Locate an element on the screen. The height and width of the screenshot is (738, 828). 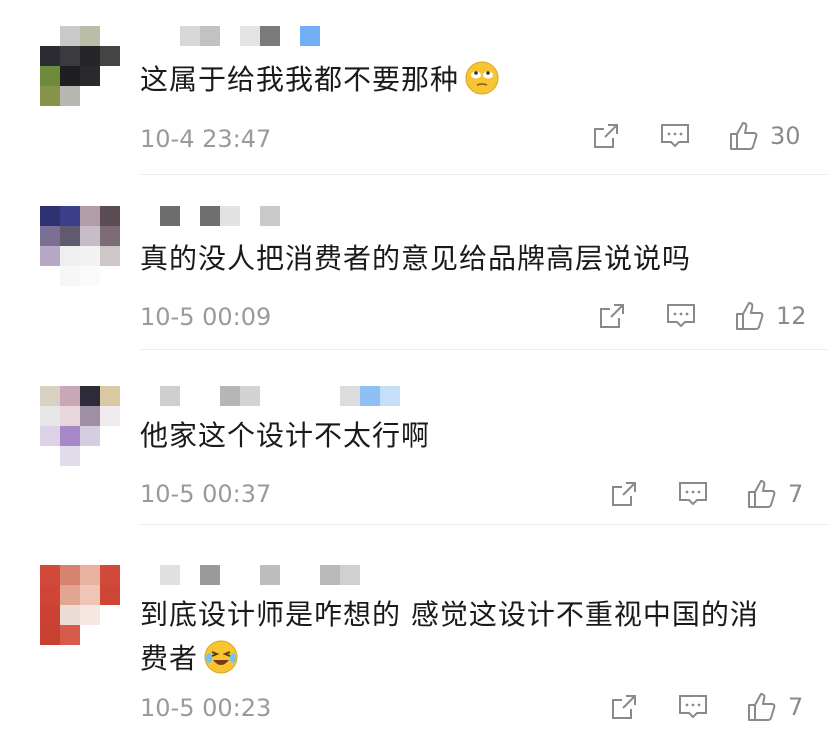
comment-text: 这属于给我我都不要那种 is located at coordinates (319, 80).